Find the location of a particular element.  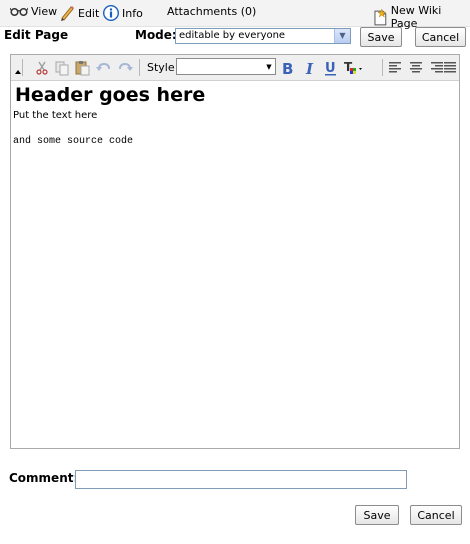

new-page-icon is located at coordinates (380, 16).